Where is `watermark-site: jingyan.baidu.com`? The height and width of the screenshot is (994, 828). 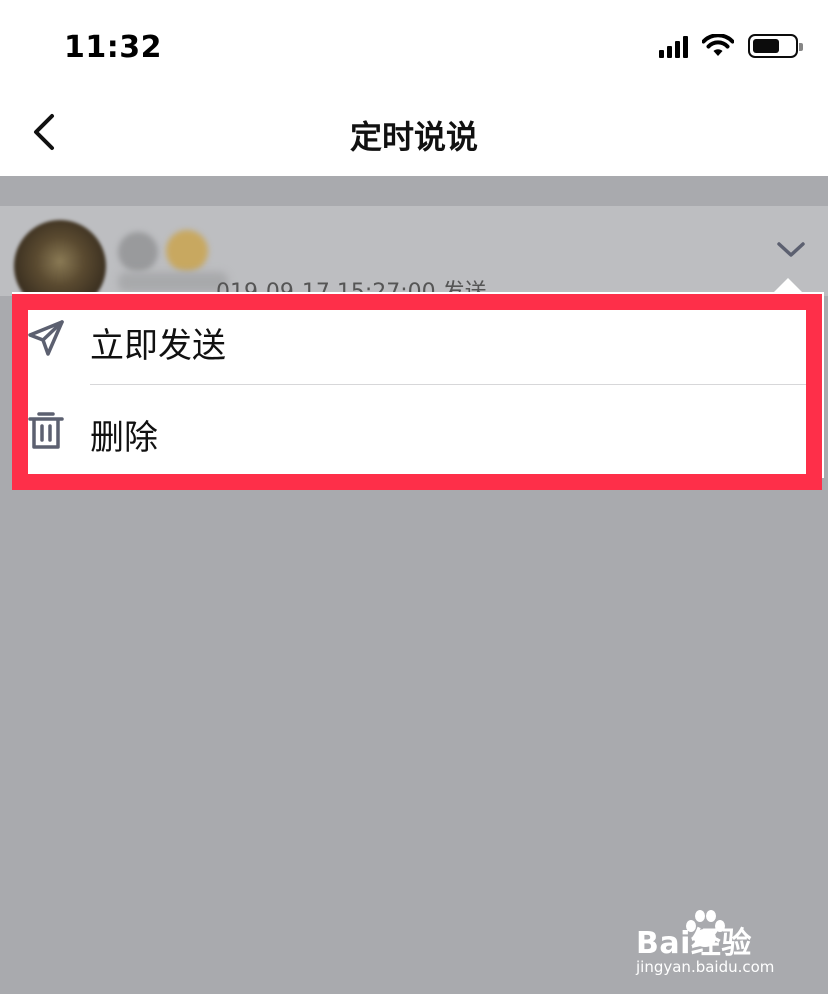
watermark-site: jingyan.baidu.com is located at coordinates (705, 967).